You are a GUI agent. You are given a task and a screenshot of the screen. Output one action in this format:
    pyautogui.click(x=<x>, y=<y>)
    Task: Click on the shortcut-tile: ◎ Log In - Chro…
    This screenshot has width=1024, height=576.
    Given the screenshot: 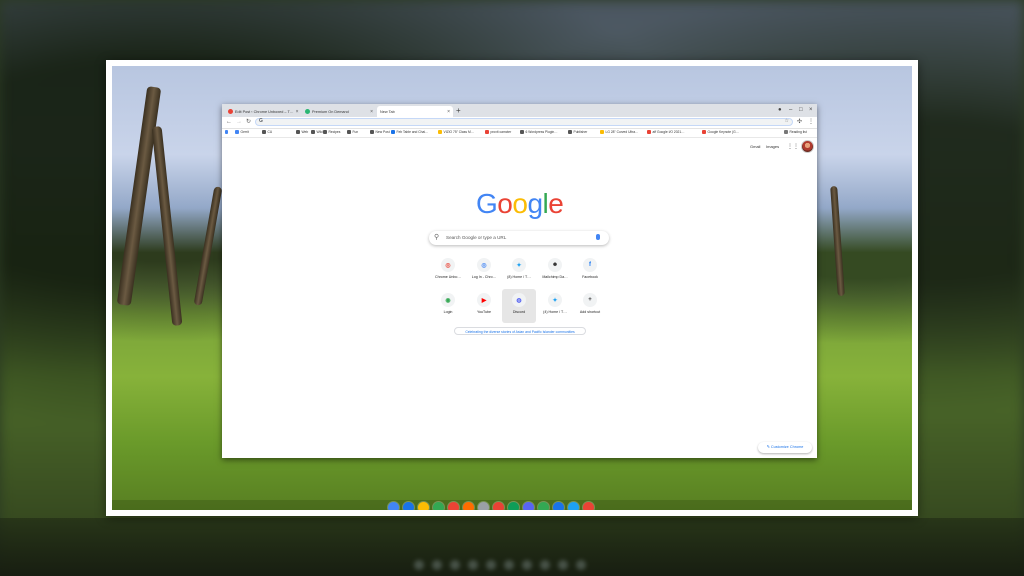 What is the action you would take?
    pyautogui.click(x=484, y=271)
    